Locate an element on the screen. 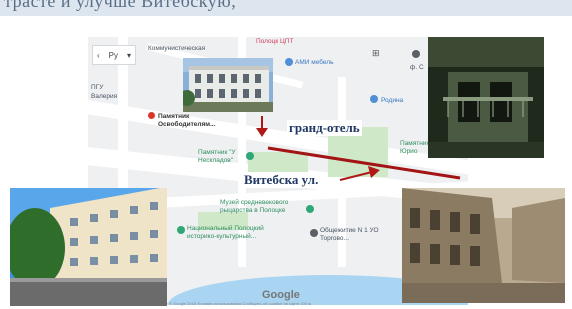 The width and height of the screenshot is (572, 309). vitebskaya-street-label: Витебска ул. is located at coordinates (281, 180).